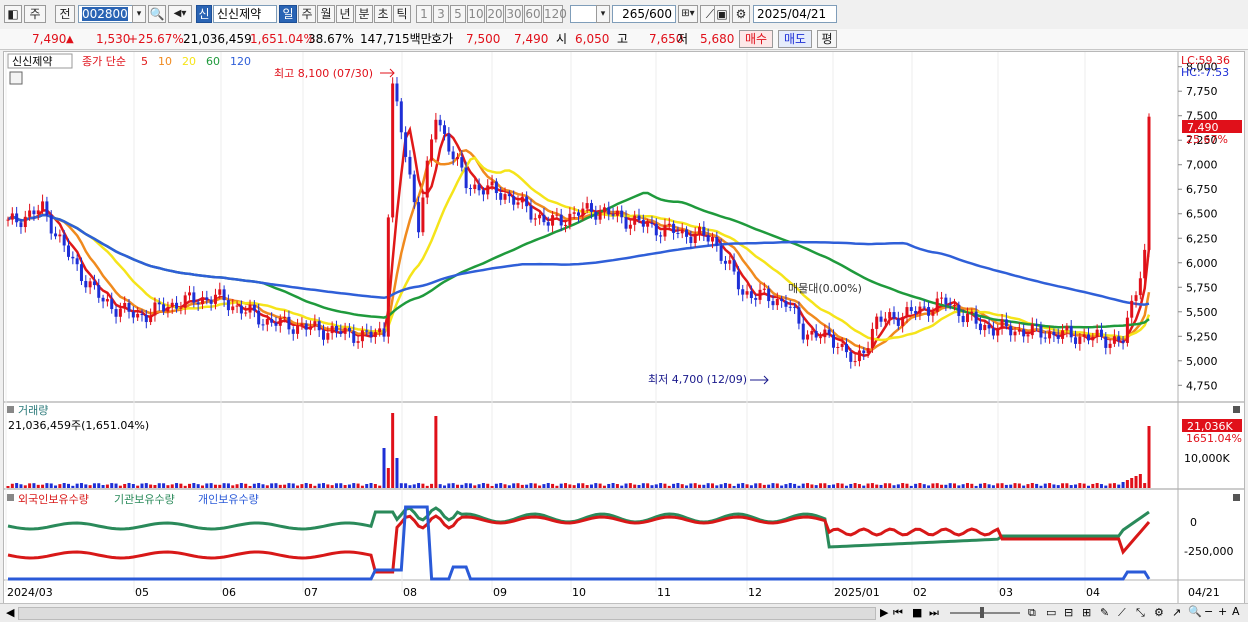 This screenshot has width=1248, height=622. I want to click on zoom-out-icon: −, so click(1208, 611).